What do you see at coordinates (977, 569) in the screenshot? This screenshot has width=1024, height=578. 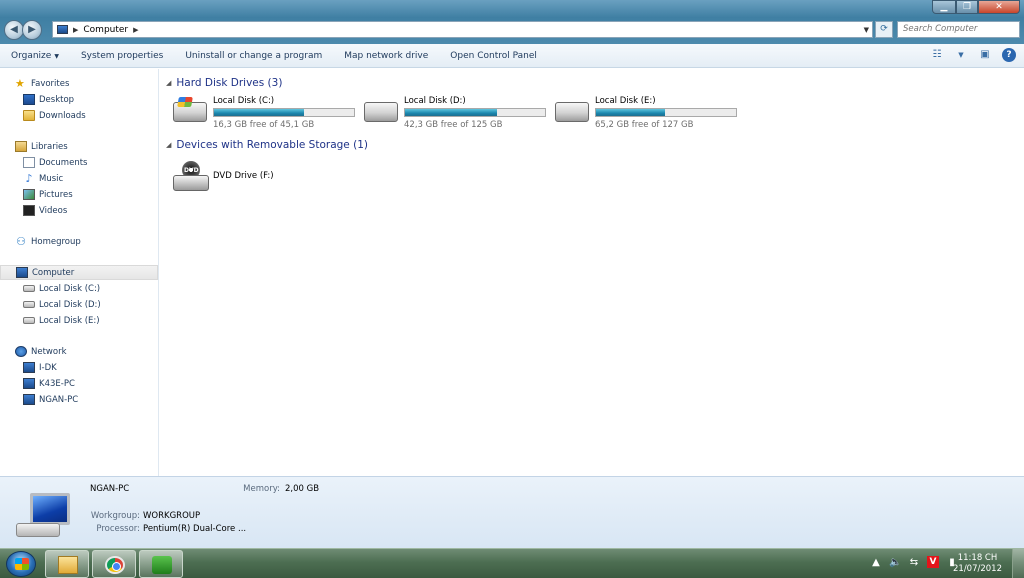 I see `clock-date: 21/07/2012` at bounding box center [977, 569].